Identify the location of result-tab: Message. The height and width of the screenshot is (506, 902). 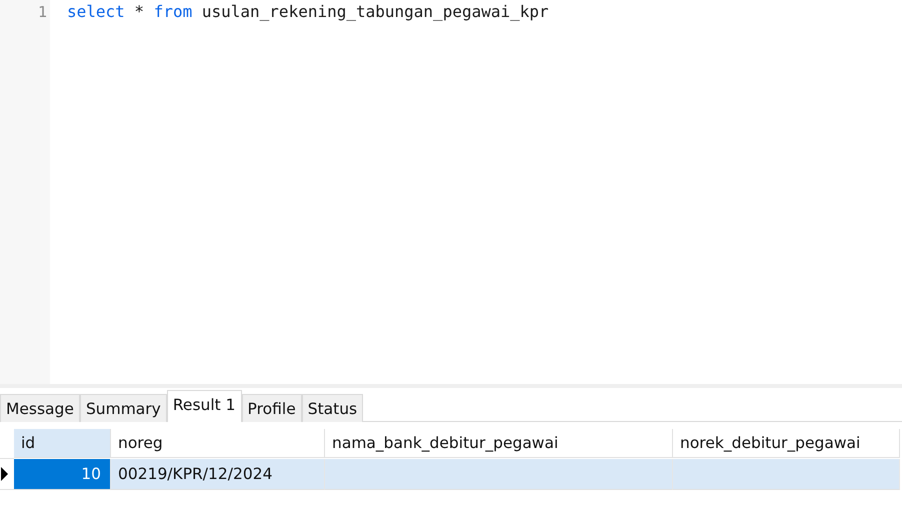
(40, 408).